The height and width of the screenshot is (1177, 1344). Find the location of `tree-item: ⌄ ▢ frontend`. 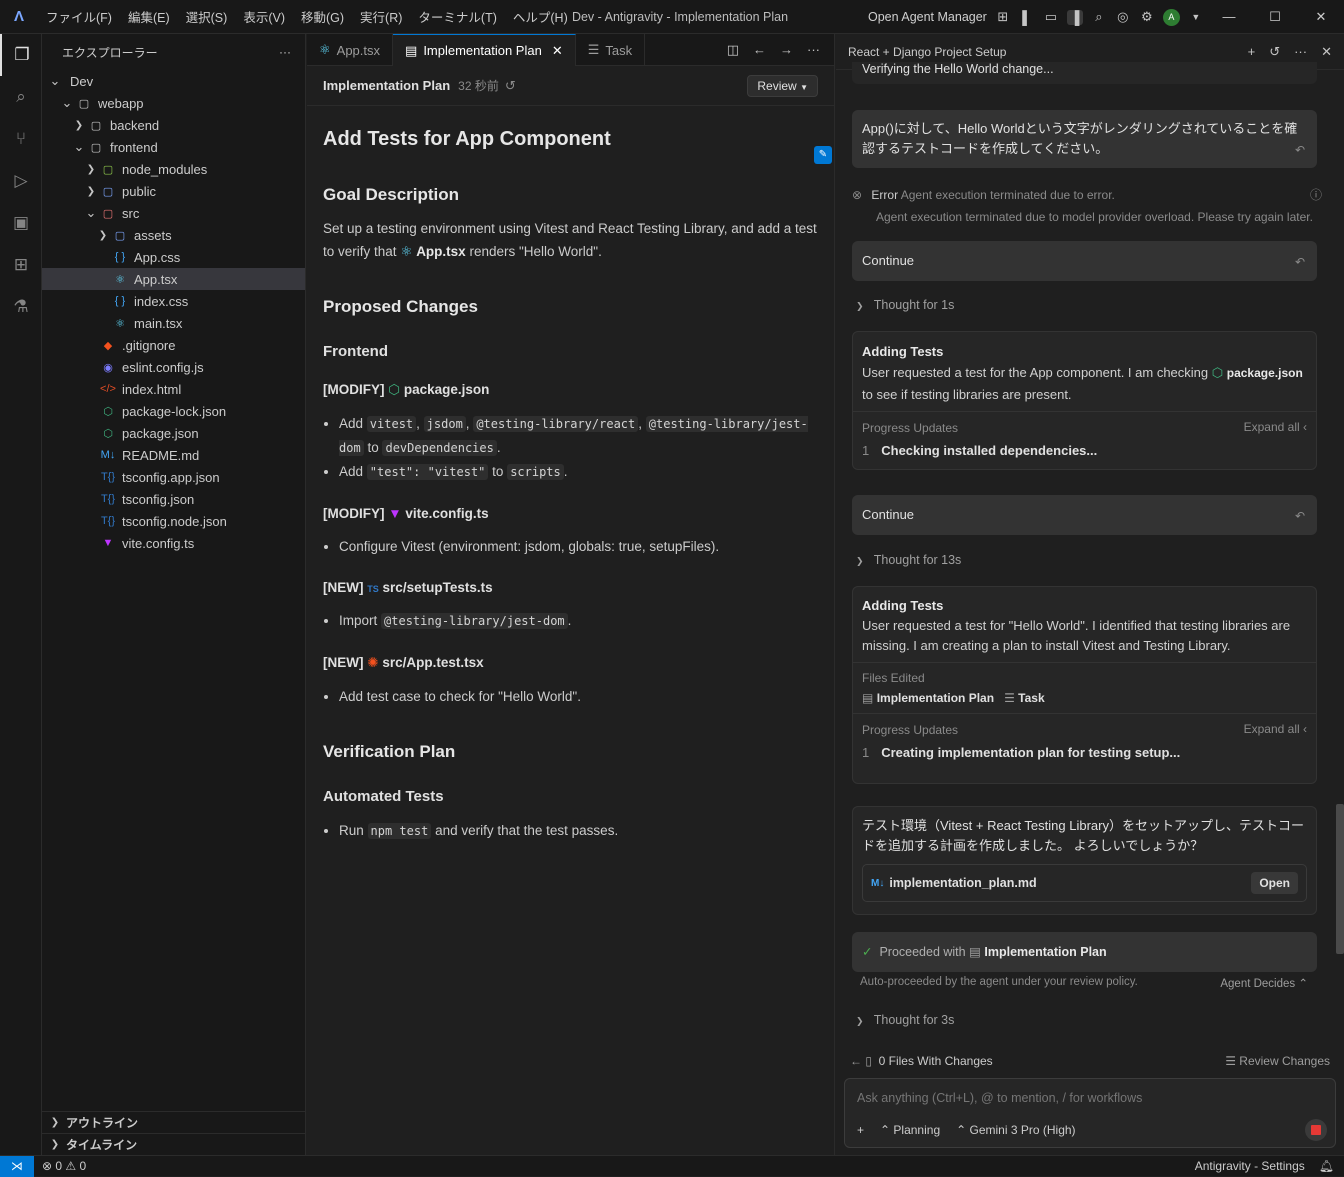

tree-item: ⌄ ▢ frontend is located at coordinates (173, 147).